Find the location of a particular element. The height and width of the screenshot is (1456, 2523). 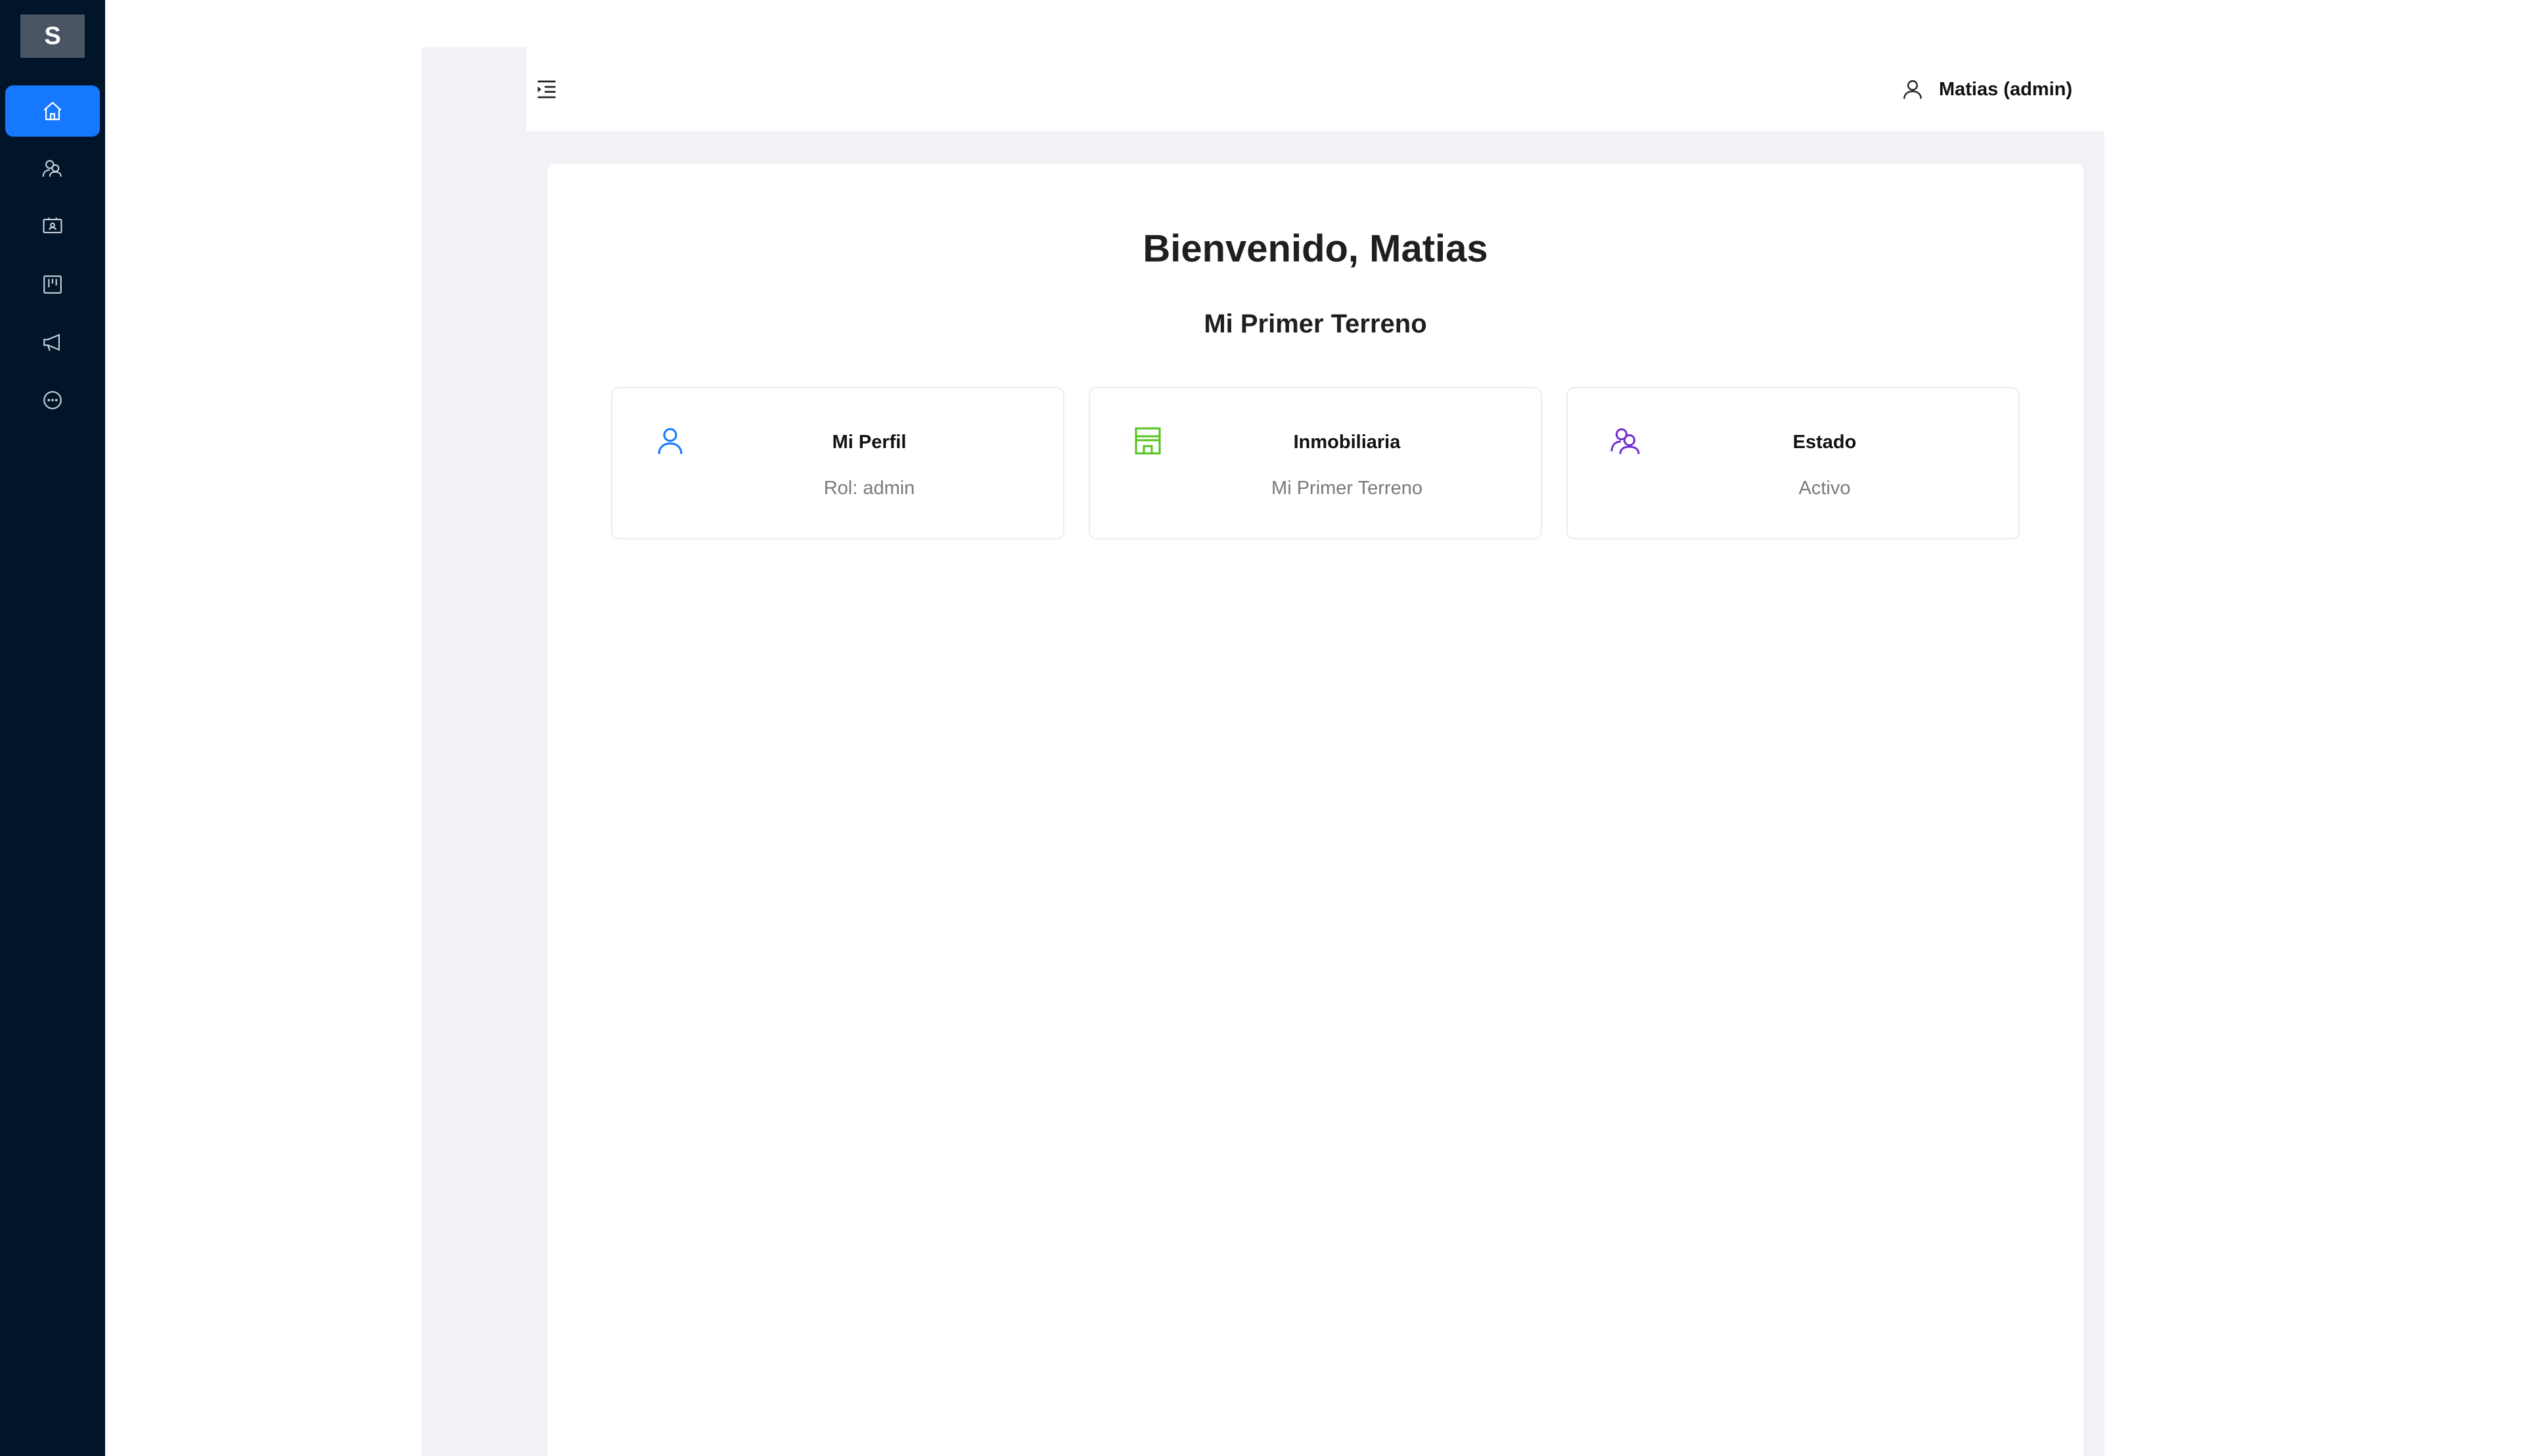

sidebar-item-messages is located at coordinates (52, 400).